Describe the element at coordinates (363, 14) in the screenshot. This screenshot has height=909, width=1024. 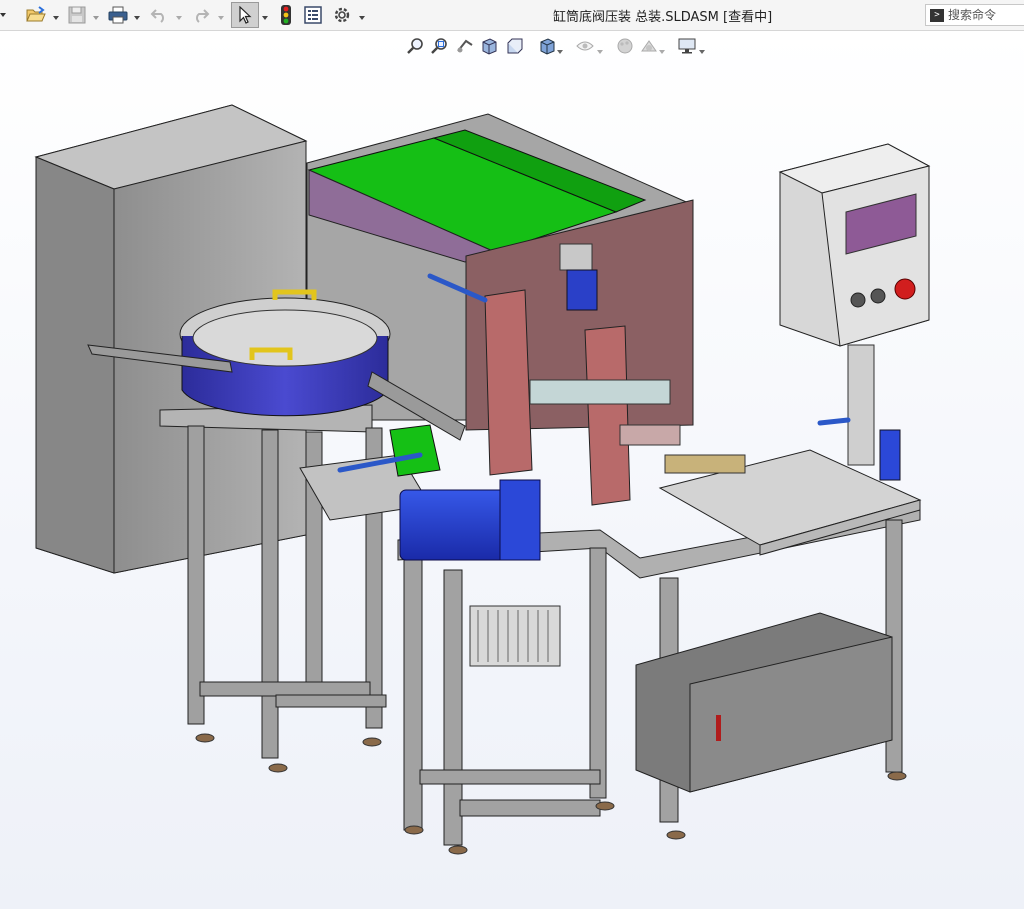
I see `options-caret-icon` at that location.